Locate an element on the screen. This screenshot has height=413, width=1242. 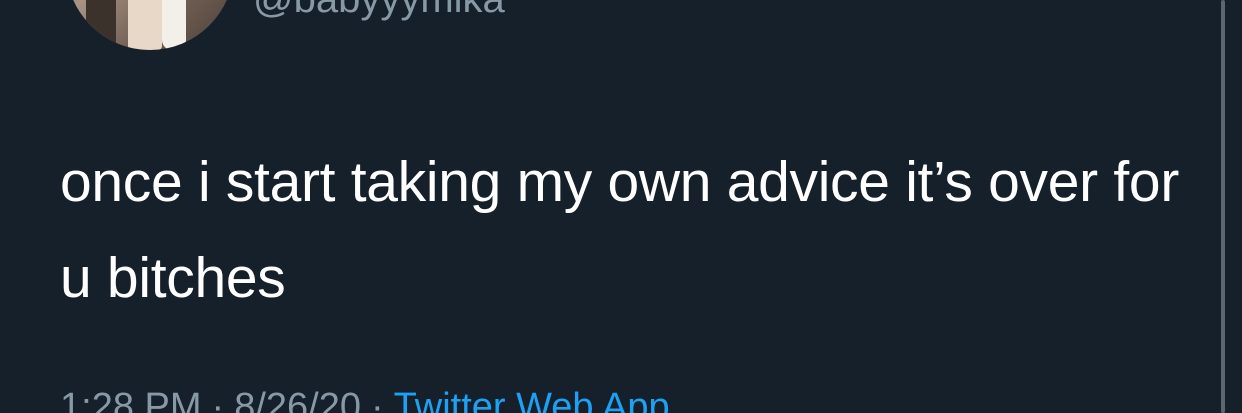
scrollbar is located at coordinates (1223, 206).